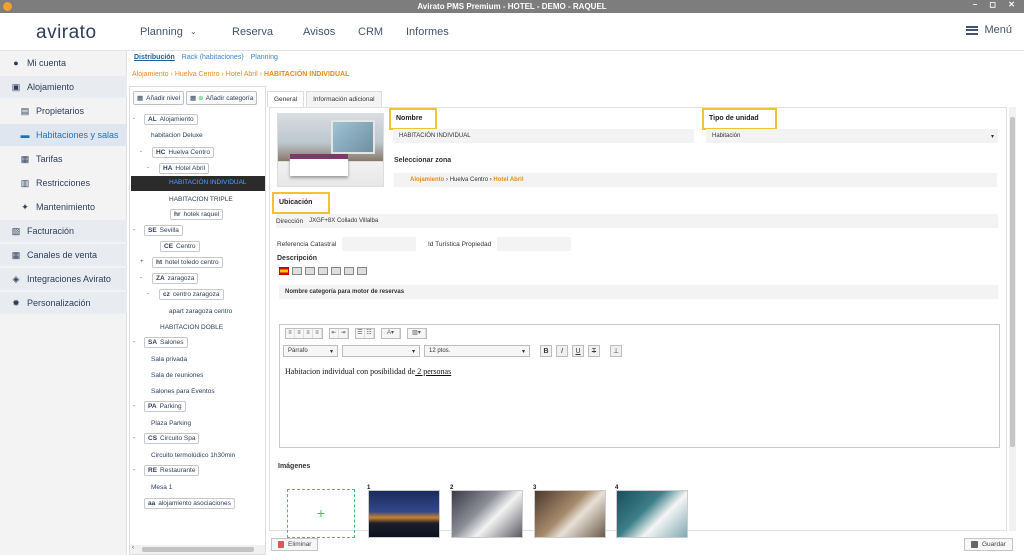 The height and width of the screenshot is (555, 1024). Describe the element at coordinates (169, 359) in the screenshot. I see `tree-leaf: Sala privada` at that location.